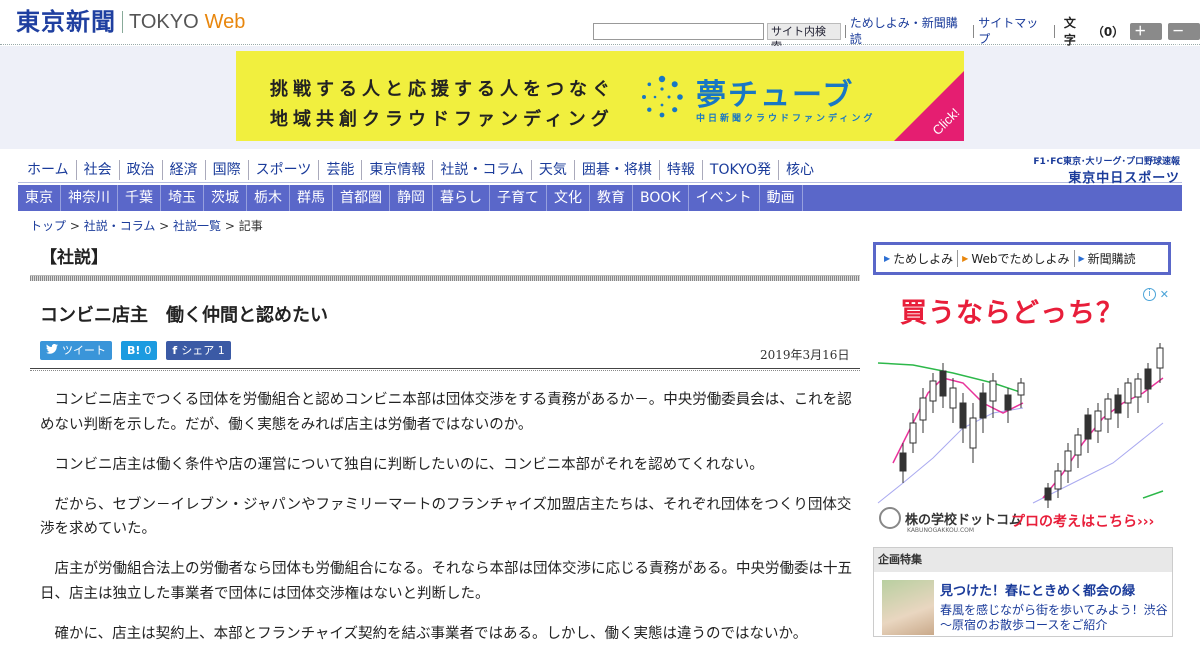  What do you see at coordinates (518, 198) in the screenshot?
I see `nav-parenting: 子育て` at bounding box center [518, 198].